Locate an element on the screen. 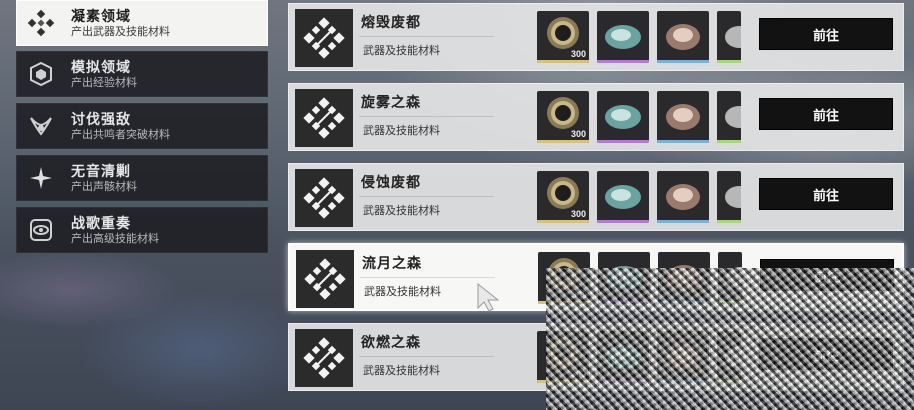 This screenshot has height=410, width=914. sidebar-item-subtitle: 产出武器及技能材料 is located at coordinates (120, 31).